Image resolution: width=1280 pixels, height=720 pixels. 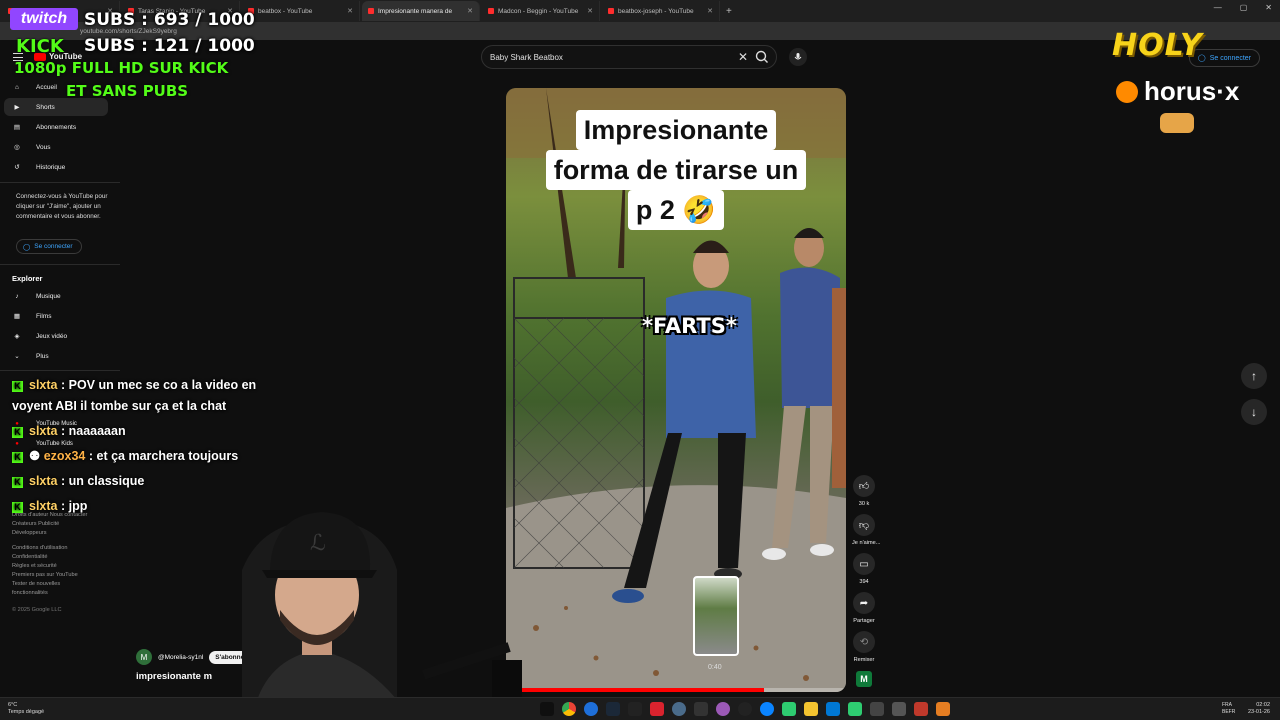 I want to click on sidebar-signin-button: ◯ Se connecter, so click(x=49, y=246).